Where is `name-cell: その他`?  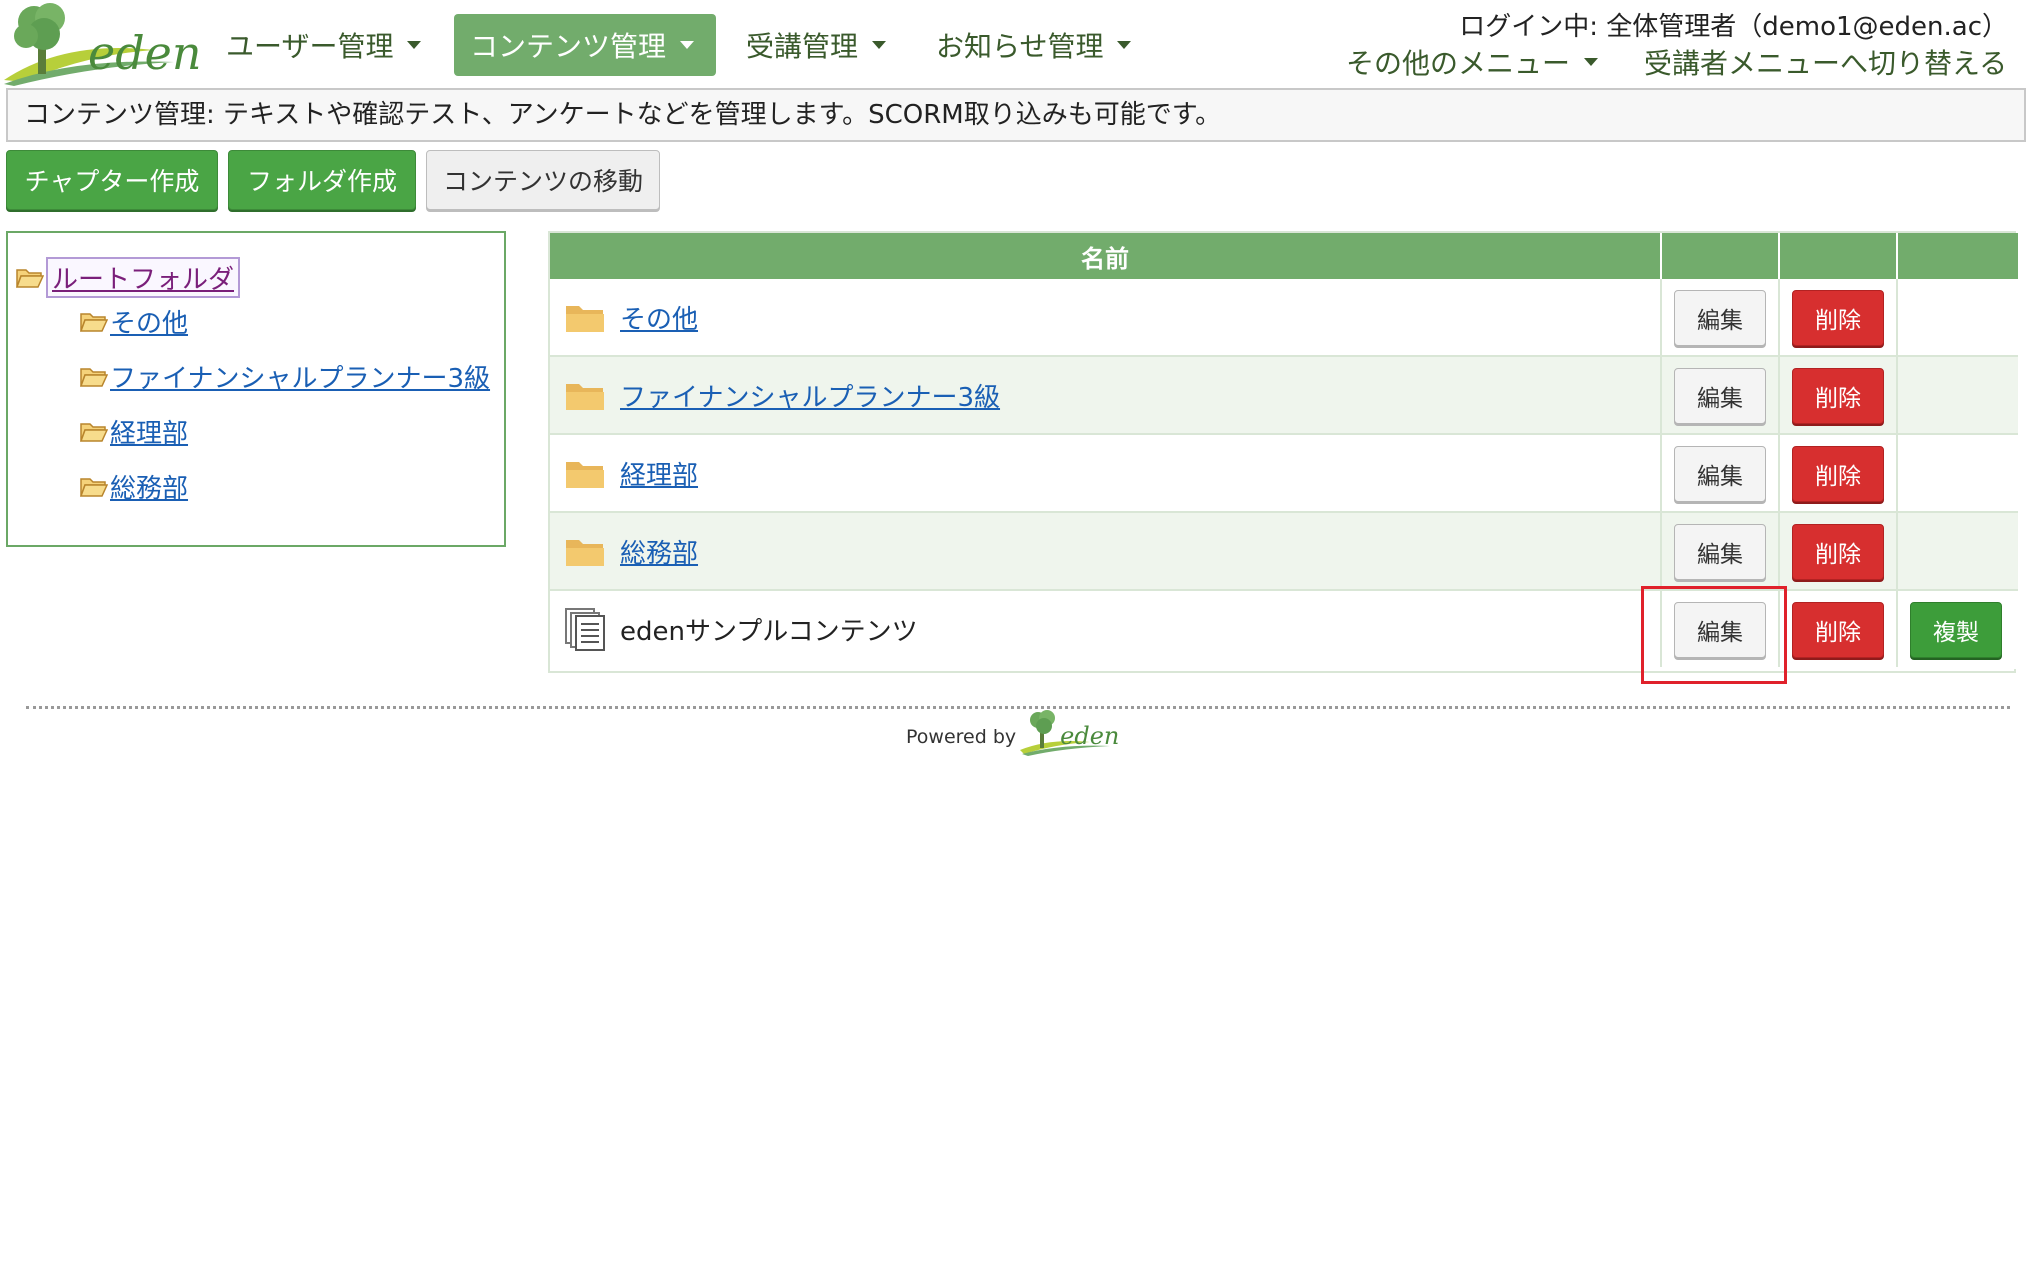
name-cell: その他 is located at coordinates (1106, 317).